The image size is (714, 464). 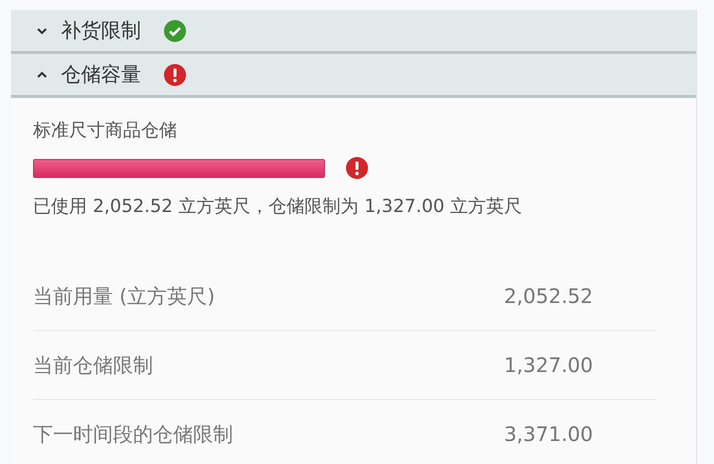 I want to click on row-value: 3,371.00, so click(x=547, y=434).